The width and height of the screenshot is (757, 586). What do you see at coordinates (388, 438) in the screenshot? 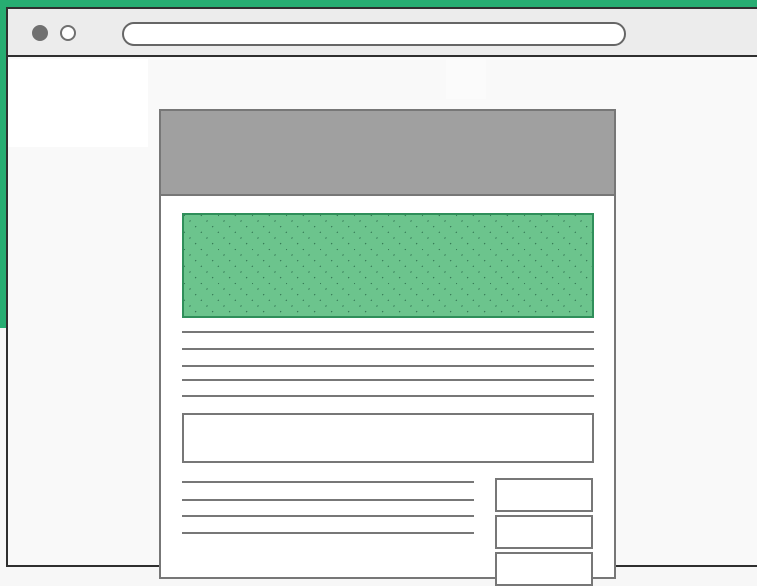
I see `content-input-box` at bounding box center [388, 438].